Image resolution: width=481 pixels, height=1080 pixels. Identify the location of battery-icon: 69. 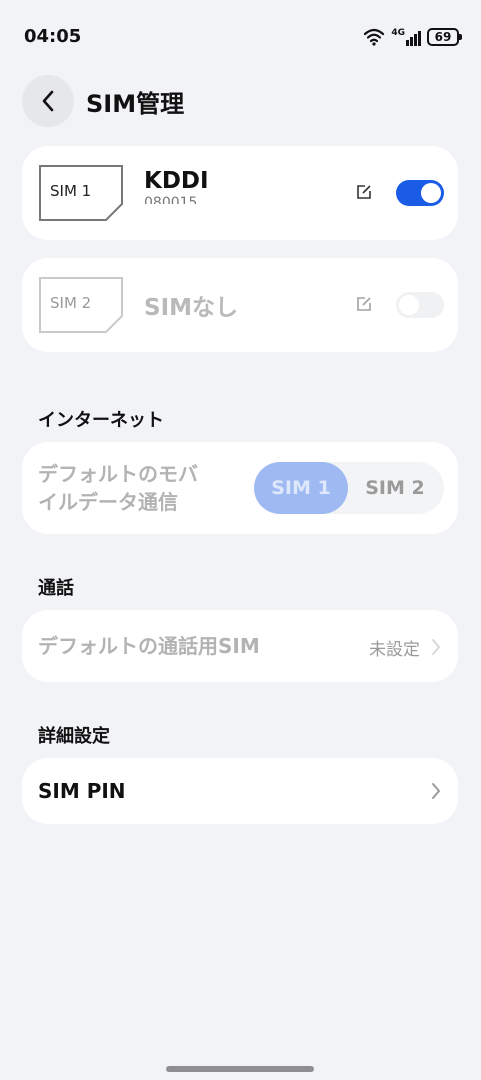
(444, 37).